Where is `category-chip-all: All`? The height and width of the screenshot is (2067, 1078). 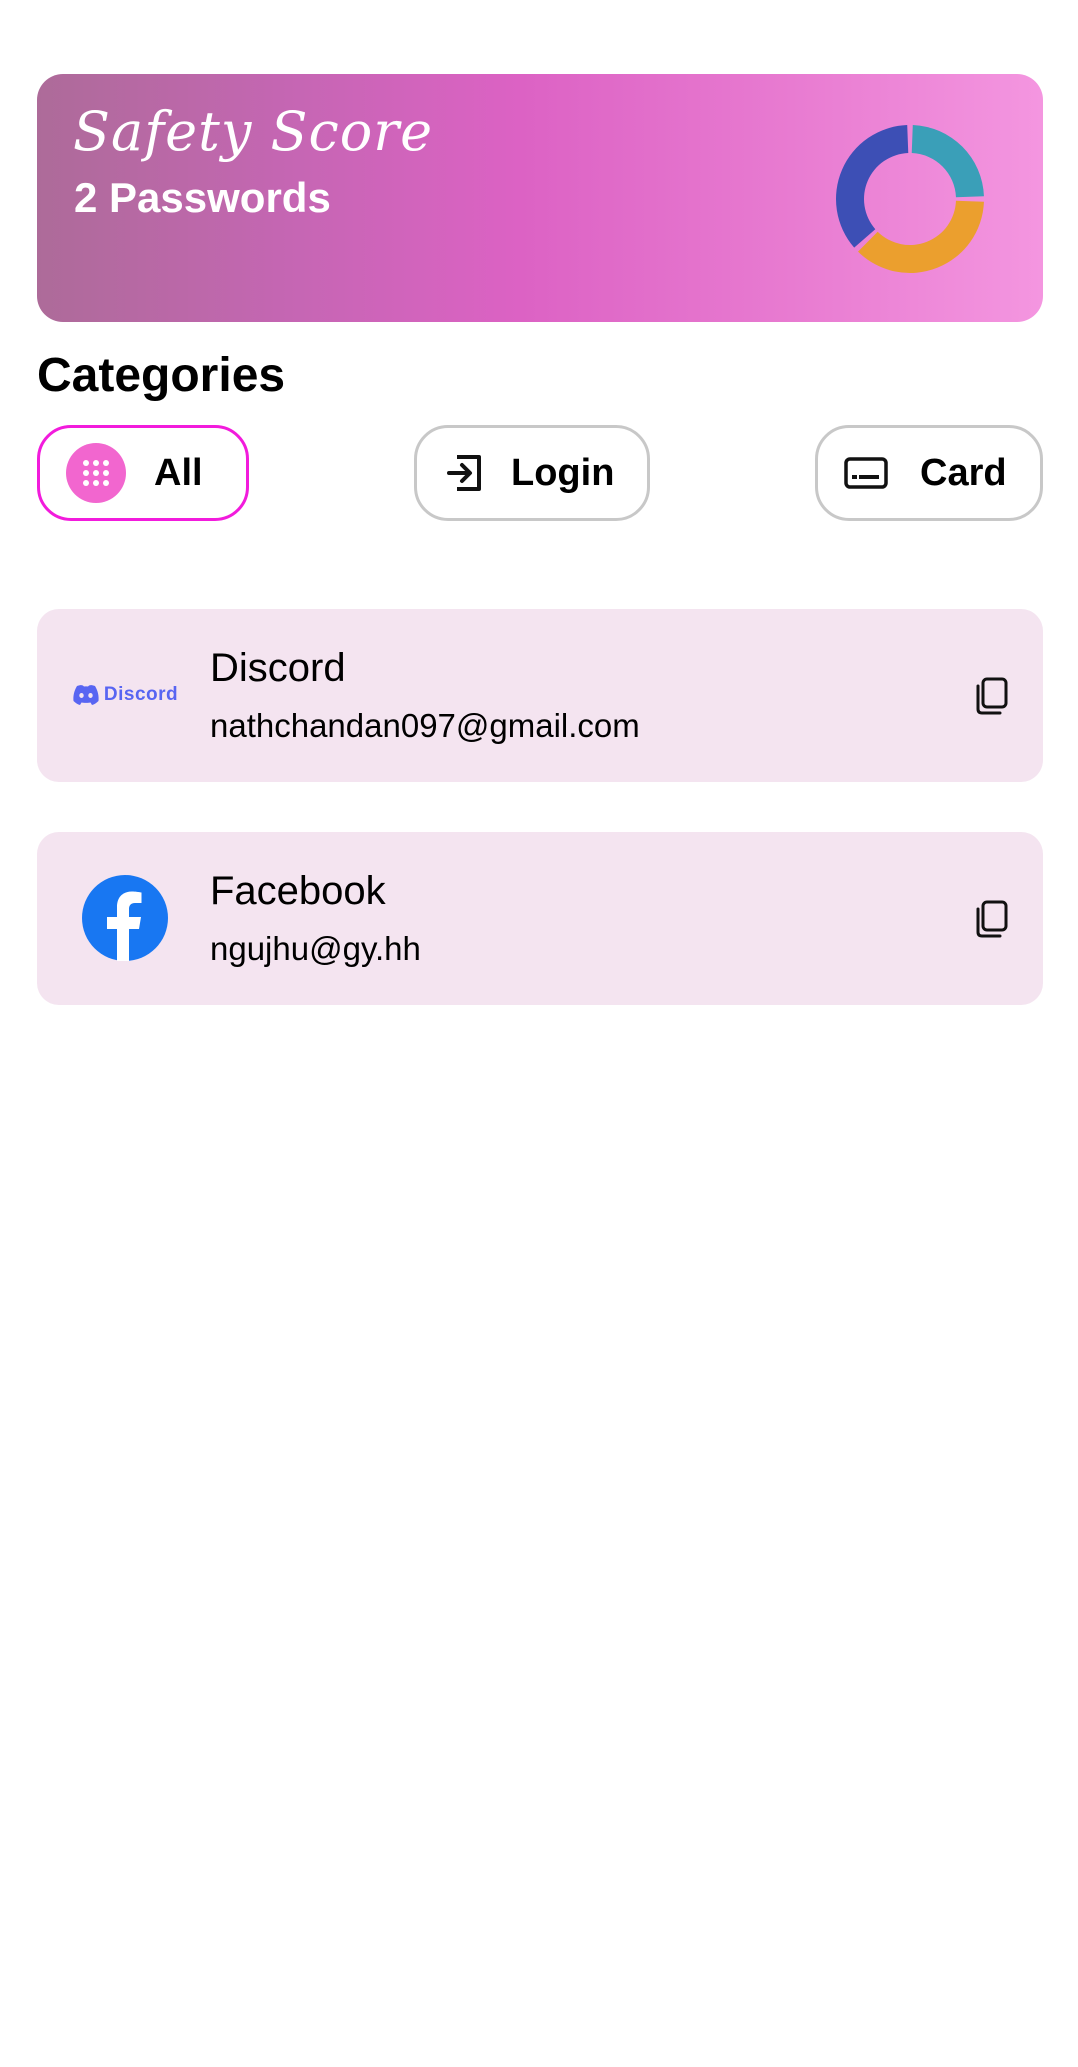 category-chip-all: All is located at coordinates (143, 473).